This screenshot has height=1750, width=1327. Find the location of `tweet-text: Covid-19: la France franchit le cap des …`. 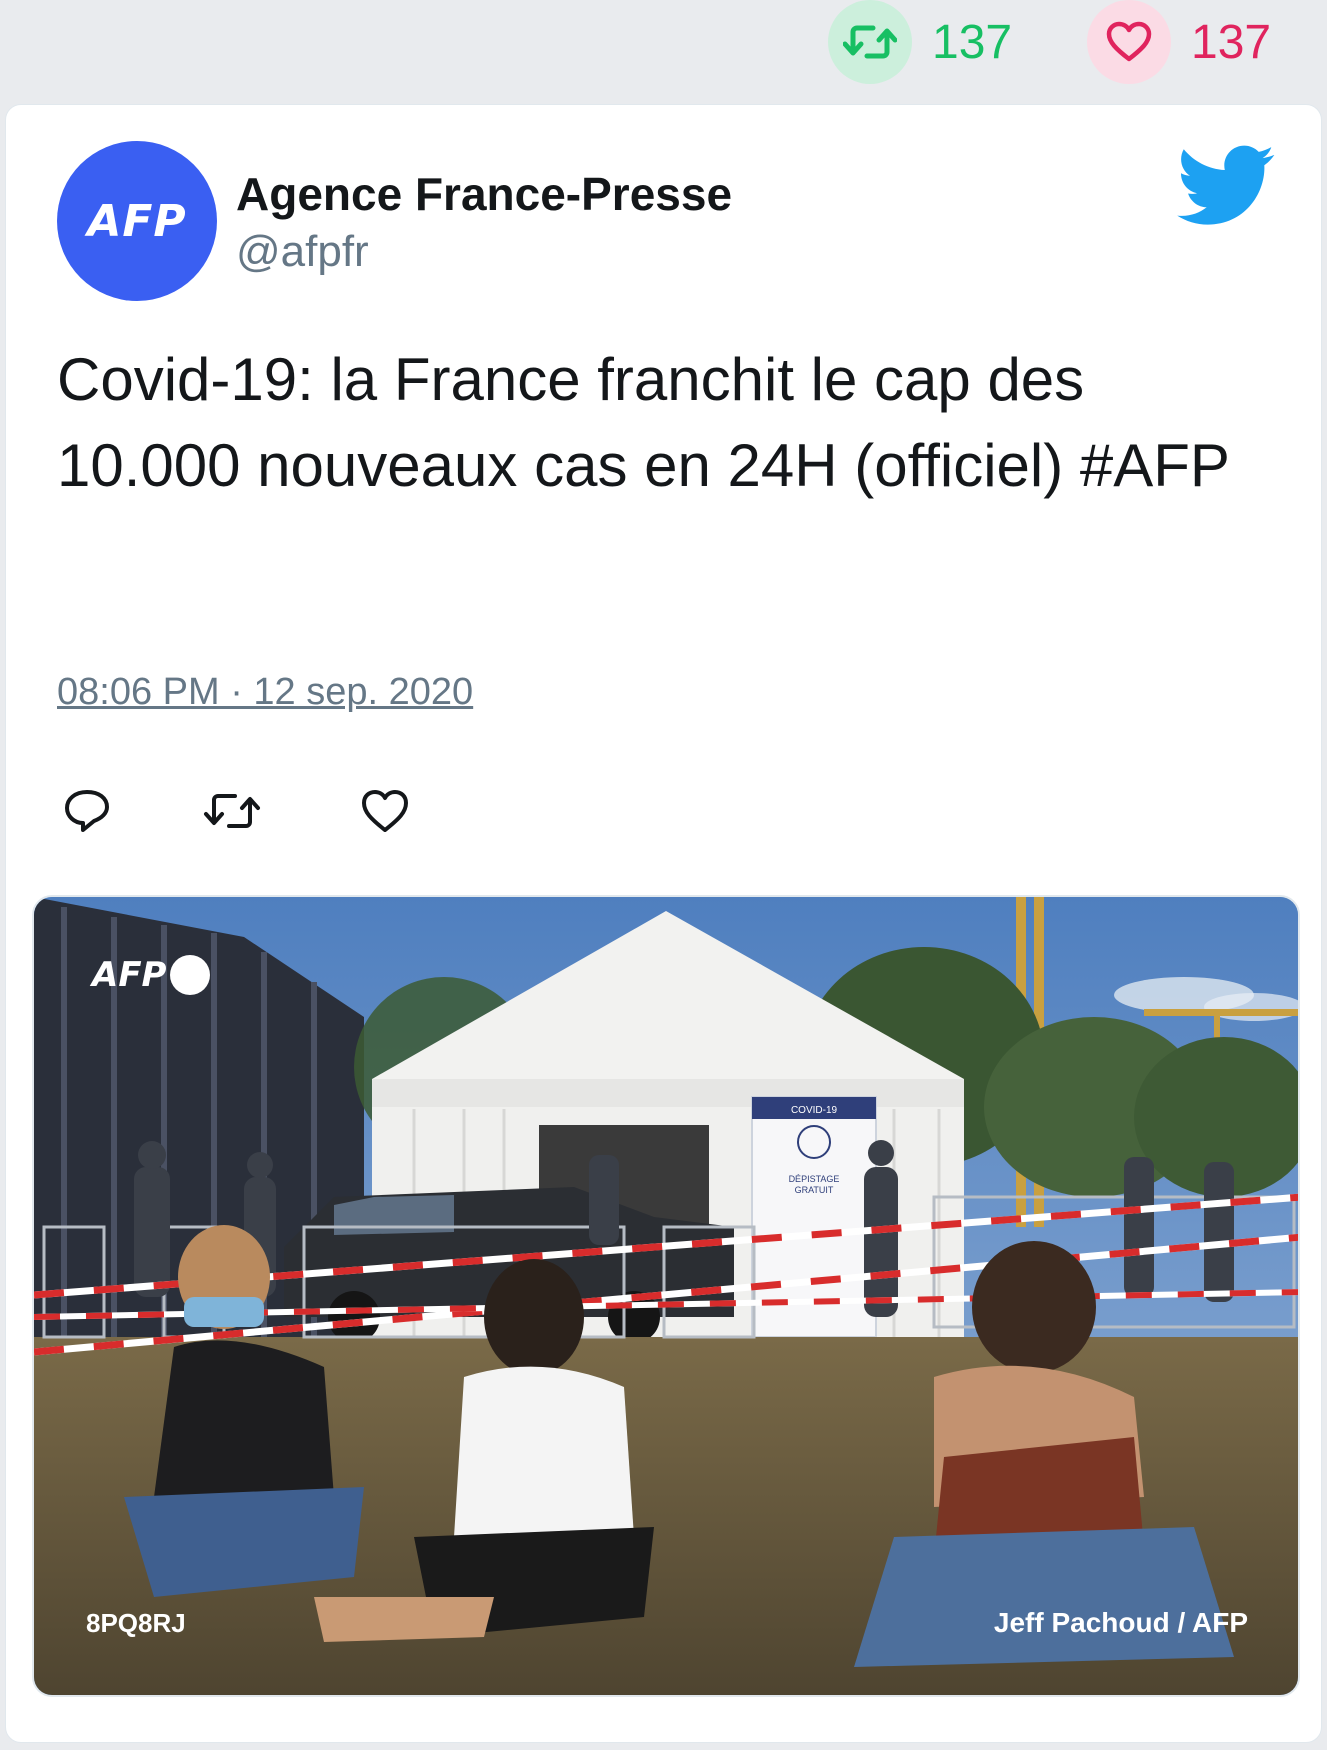

tweet-text: Covid-19: la France franchit le cap des … is located at coordinates (643, 422).